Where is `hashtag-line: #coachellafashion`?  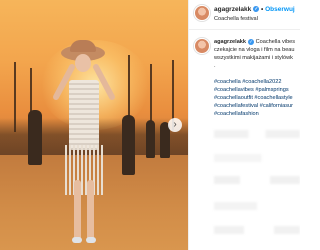 hashtag-line: #coachellafashion is located at coordinates (257, 114).